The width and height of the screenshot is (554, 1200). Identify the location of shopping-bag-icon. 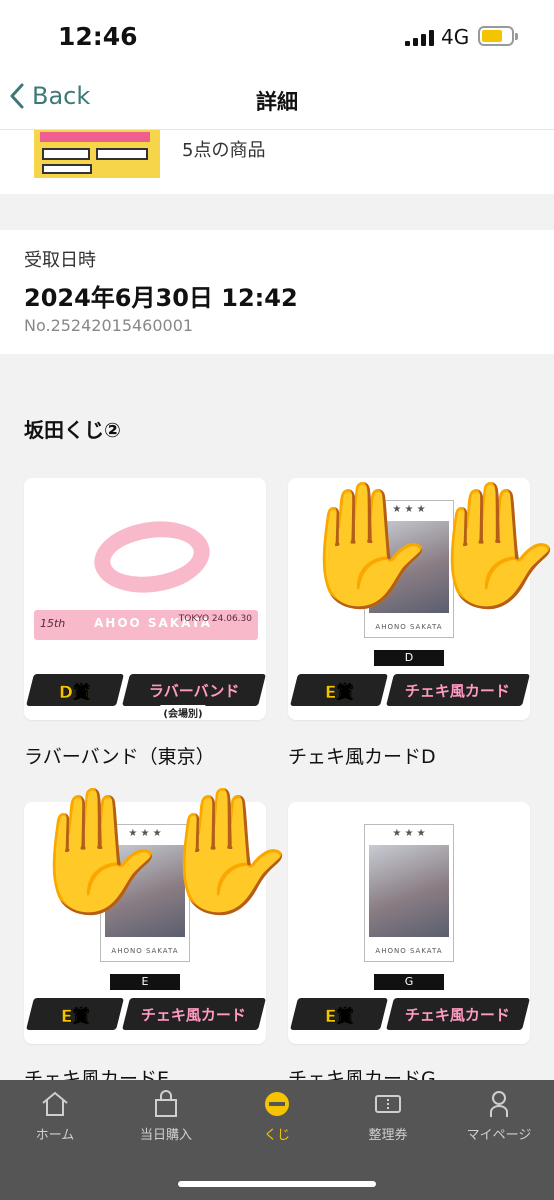
(166, 1103).